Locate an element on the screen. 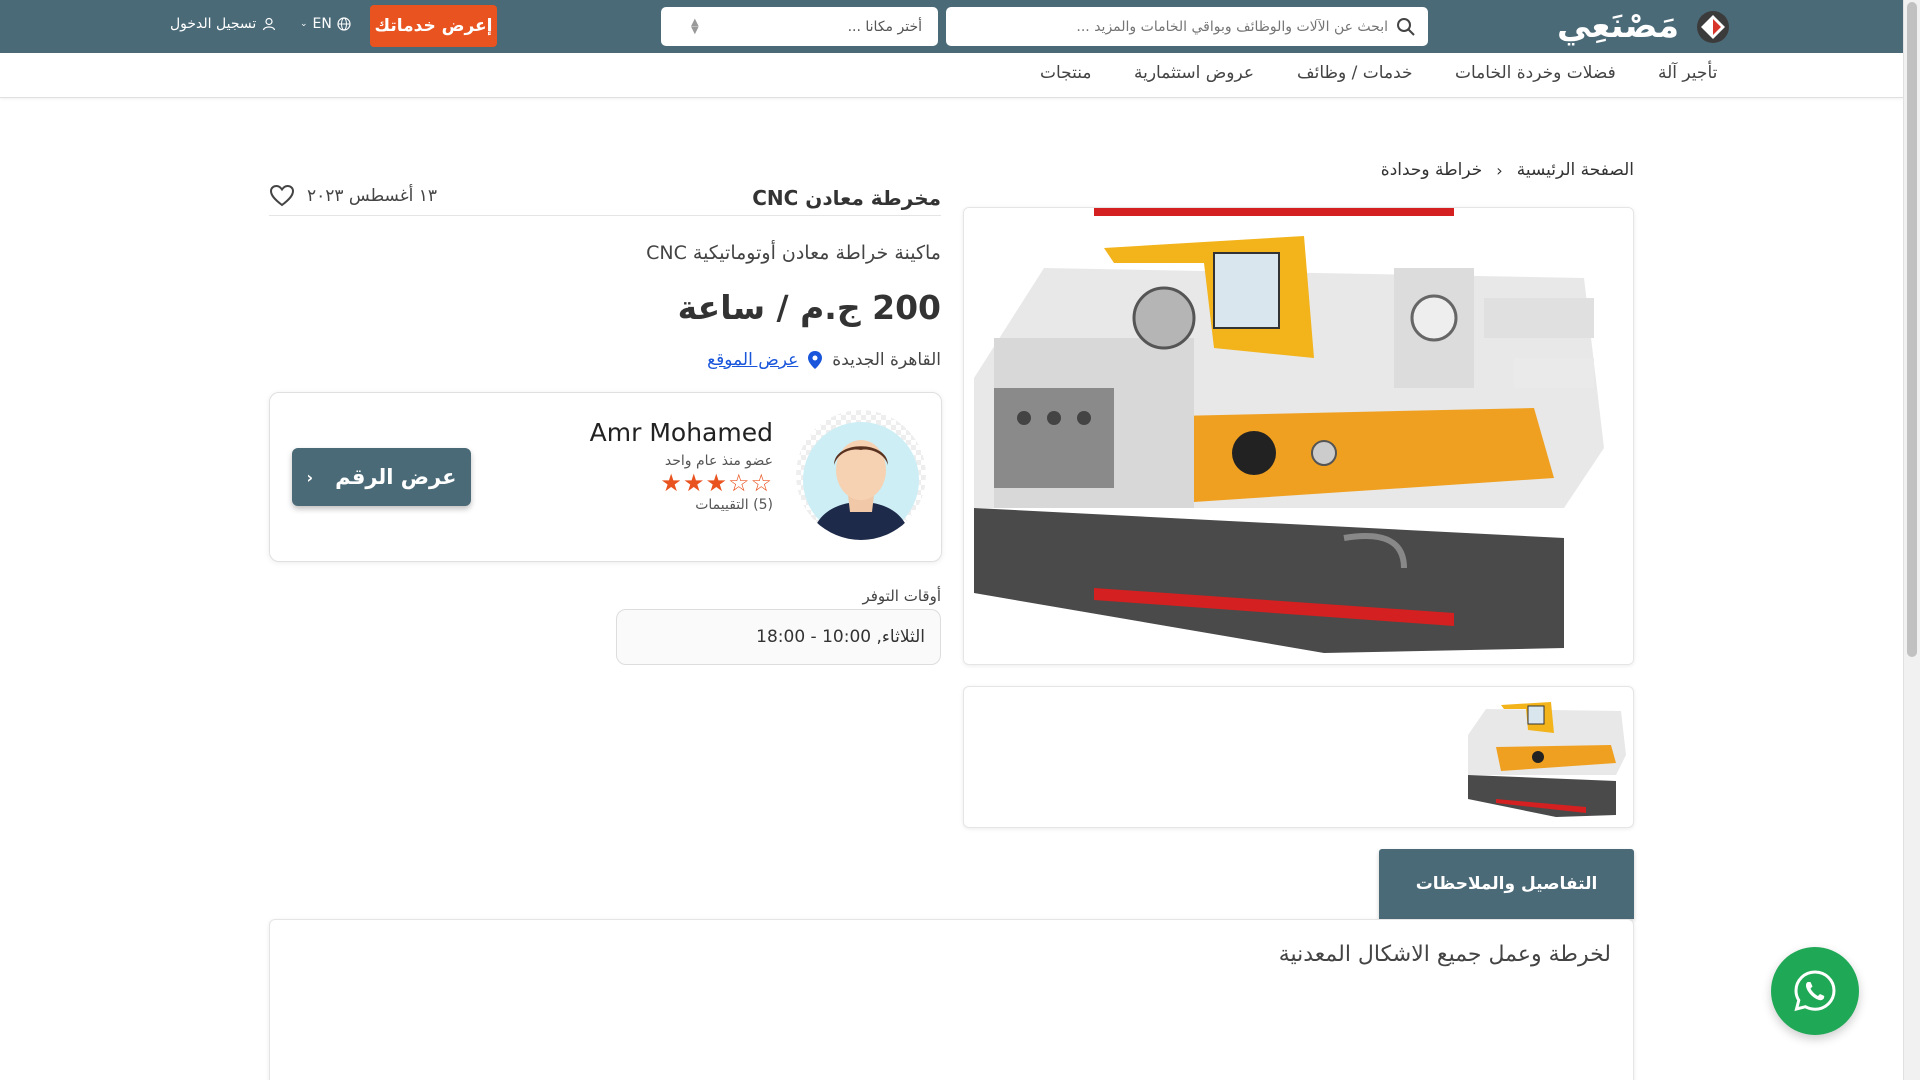  view-location-link: عرض الموقع is located at coordinates (752, 360).